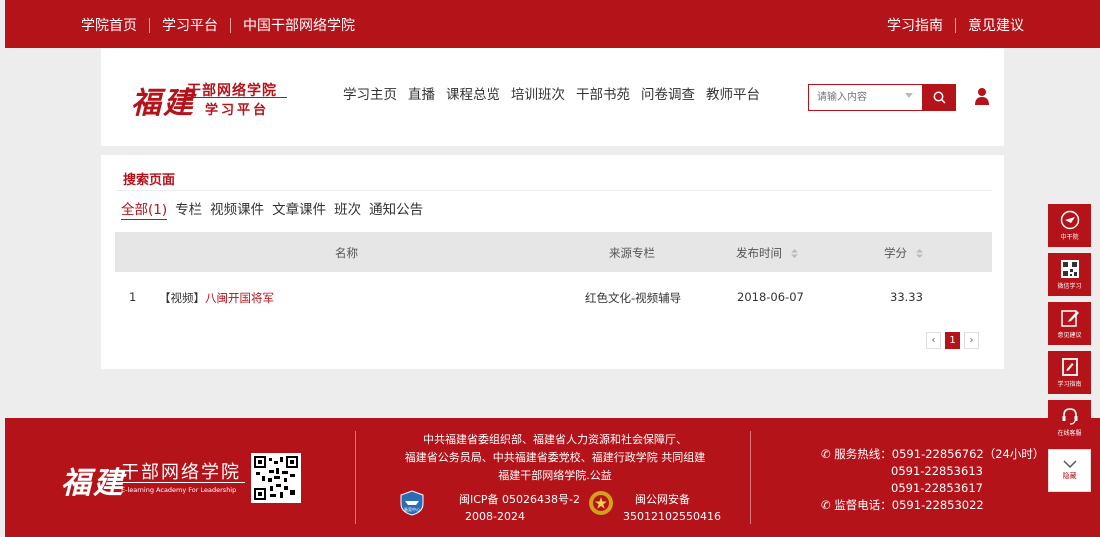 This screenshot has width=1100, height=537. I want to click on guide-book-icon, so click(1069, 367).